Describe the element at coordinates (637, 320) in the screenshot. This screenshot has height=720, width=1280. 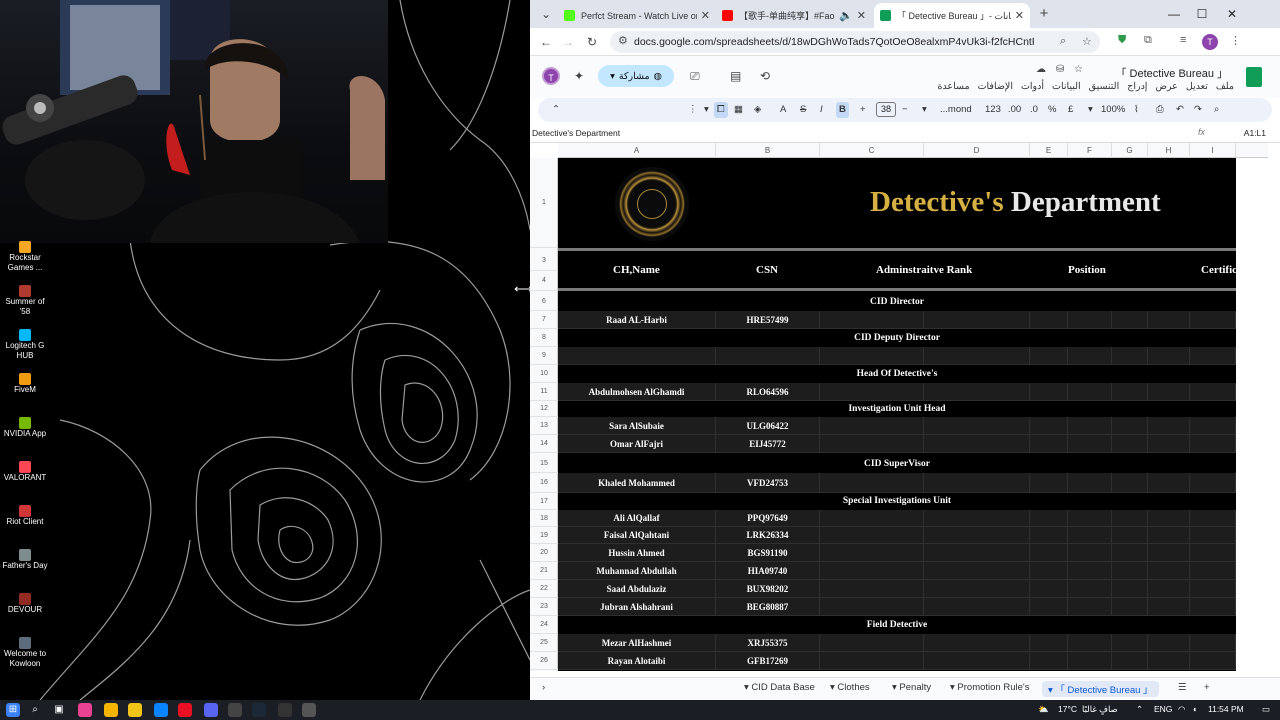
I see `cell-name: Raad AL-Harbi` at that location.